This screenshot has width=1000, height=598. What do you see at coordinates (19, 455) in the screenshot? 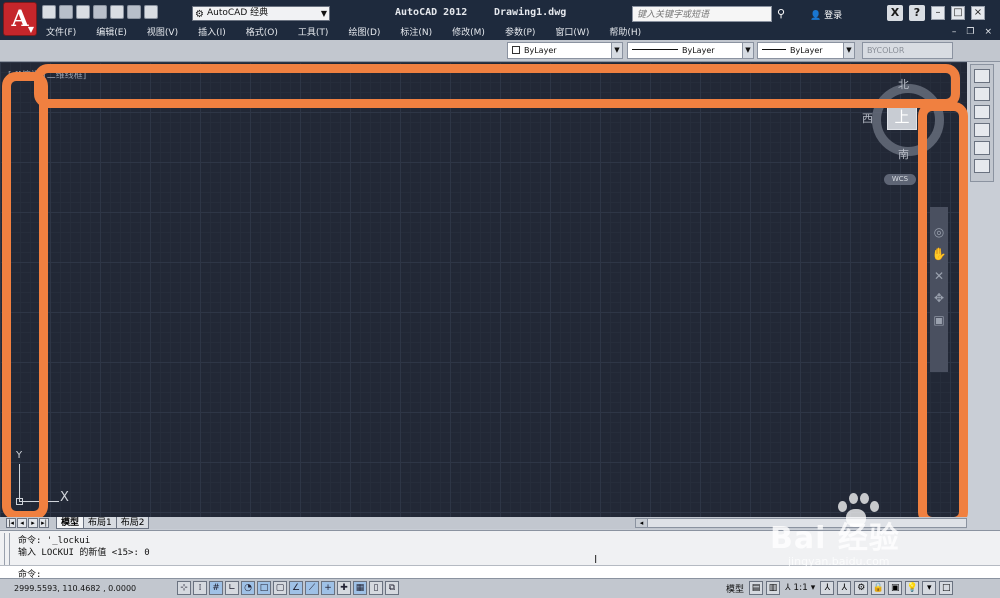
I see `ucs-y-label: Y` at bounding box center [19, 455].